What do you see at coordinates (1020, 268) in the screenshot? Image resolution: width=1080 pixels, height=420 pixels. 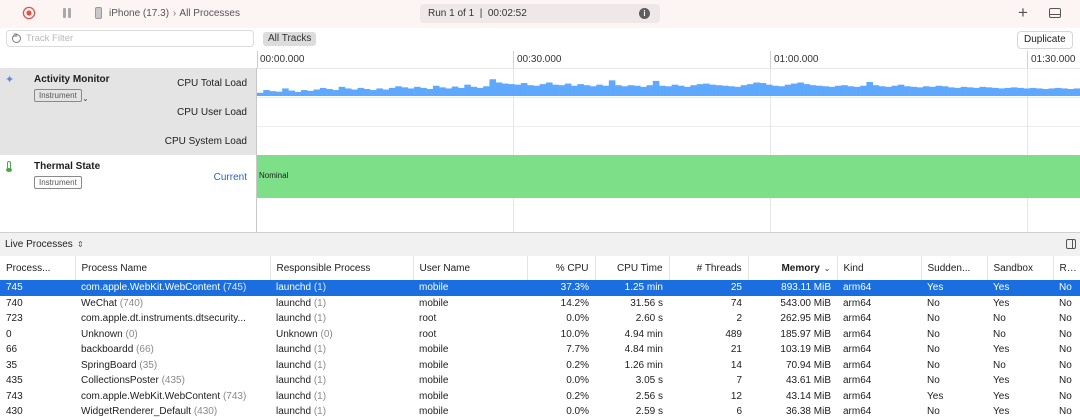 I see `column-header-sandbox: Sandbox` at bounding box center [1020, 268].